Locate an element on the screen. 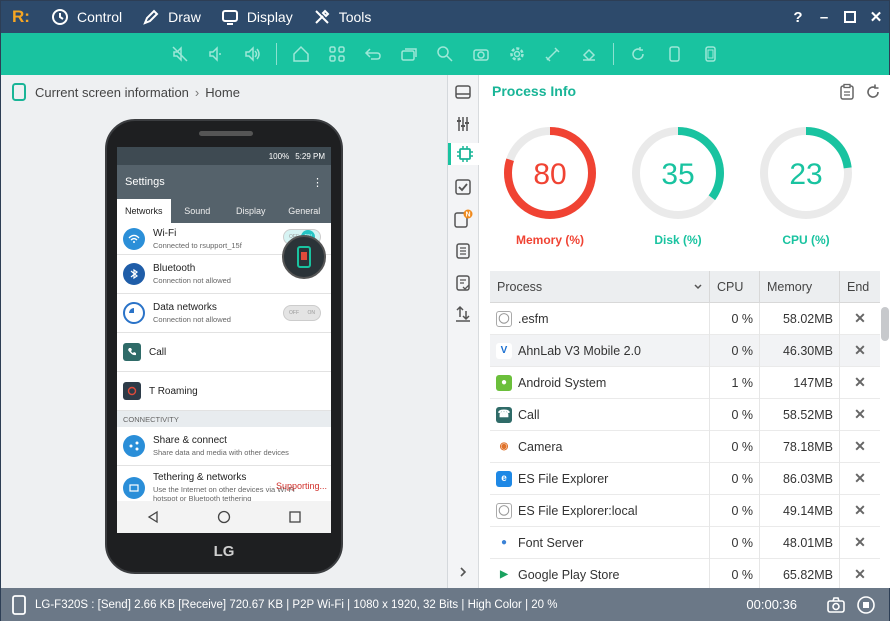 The height and width of the screenshot is (621, 890). home-icon is located at coordinates (301, 54).